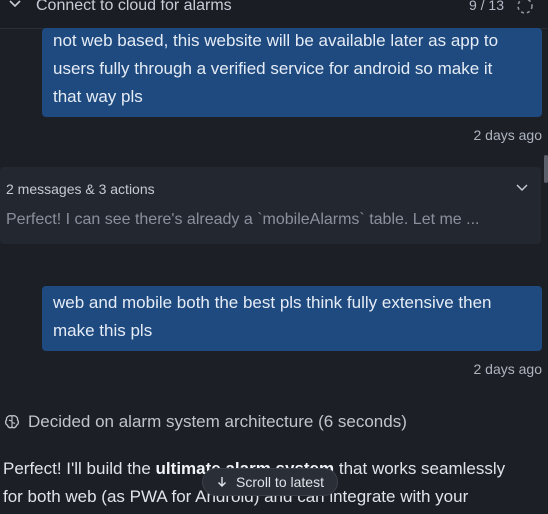 The height and width of the screenshot is (514, 548). Describe the element at coordinates (486, 6) in the screenshot. I see `step-counter: 9 / 13` at that location.